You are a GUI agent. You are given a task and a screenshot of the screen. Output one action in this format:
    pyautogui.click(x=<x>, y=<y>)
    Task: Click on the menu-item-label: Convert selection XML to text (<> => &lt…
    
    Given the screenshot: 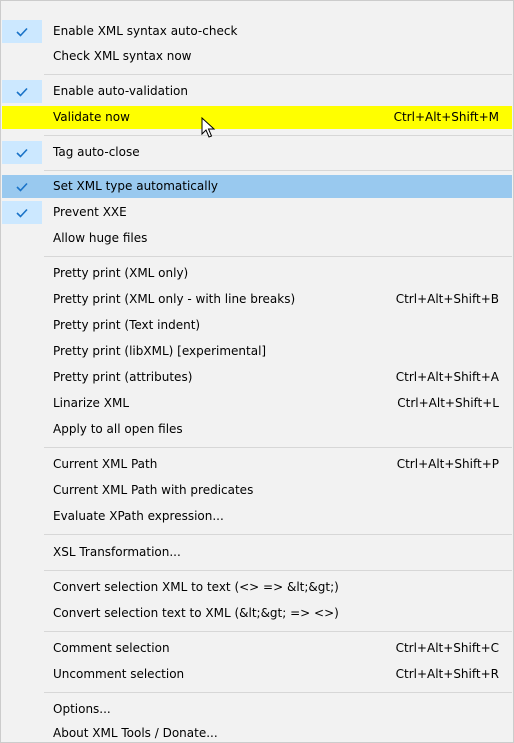 What is the action you would take?
    pyautogui.click(x=196, y=587)
    